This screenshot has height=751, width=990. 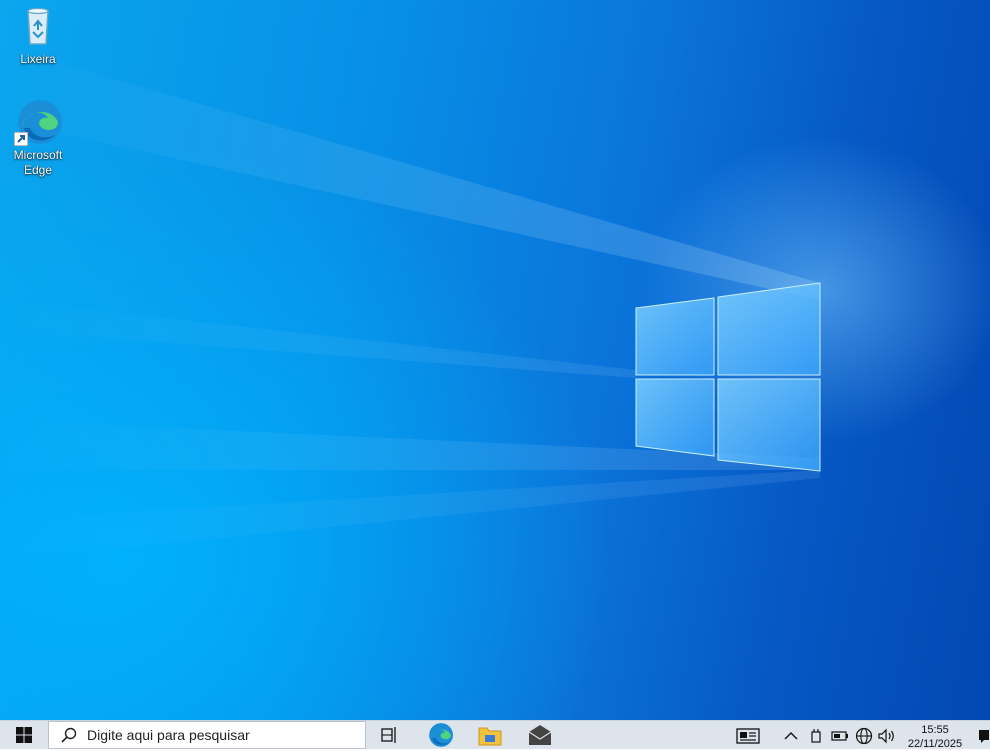 I want to click on notification-center-button, so click(x=984, y=738).